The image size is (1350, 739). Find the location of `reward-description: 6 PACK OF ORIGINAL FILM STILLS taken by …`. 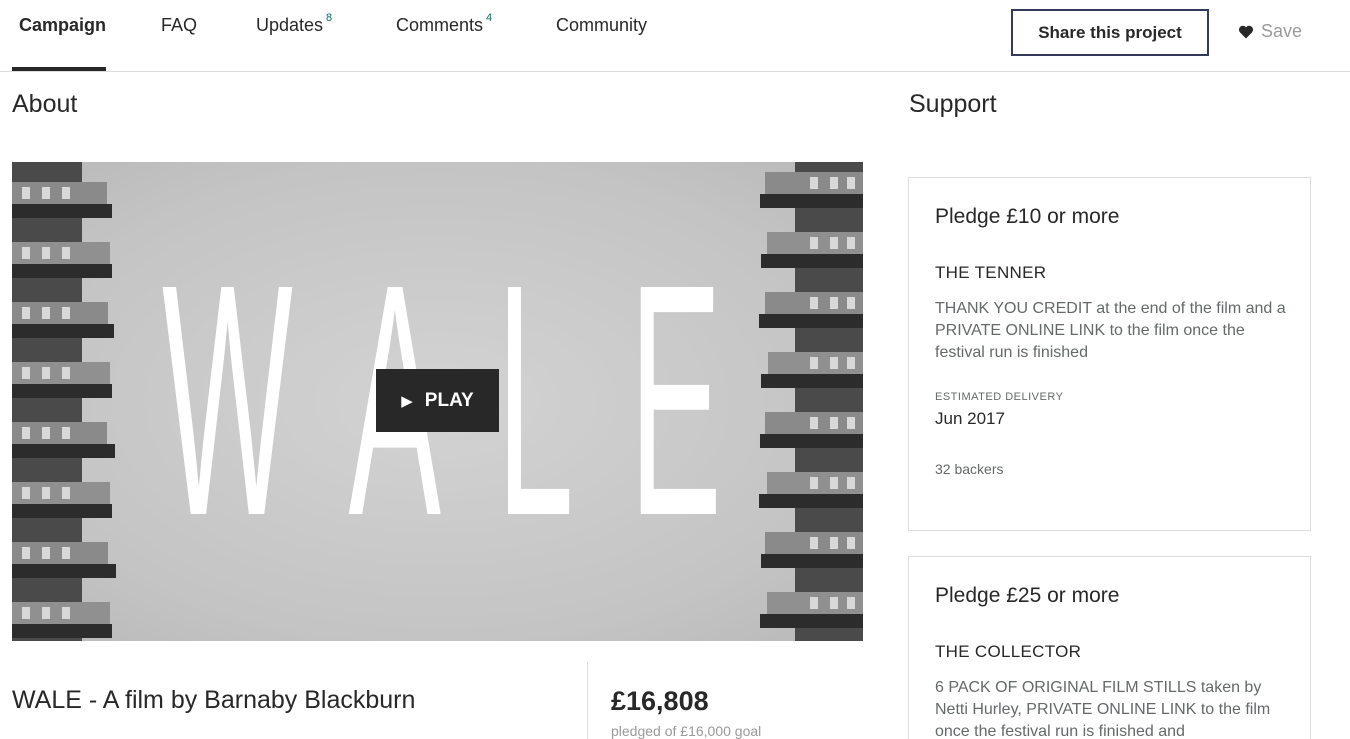

reward-description: 6 PACK OF ORIGINAL FILM STILLS taken by … is located at coordinates (1103, 709).